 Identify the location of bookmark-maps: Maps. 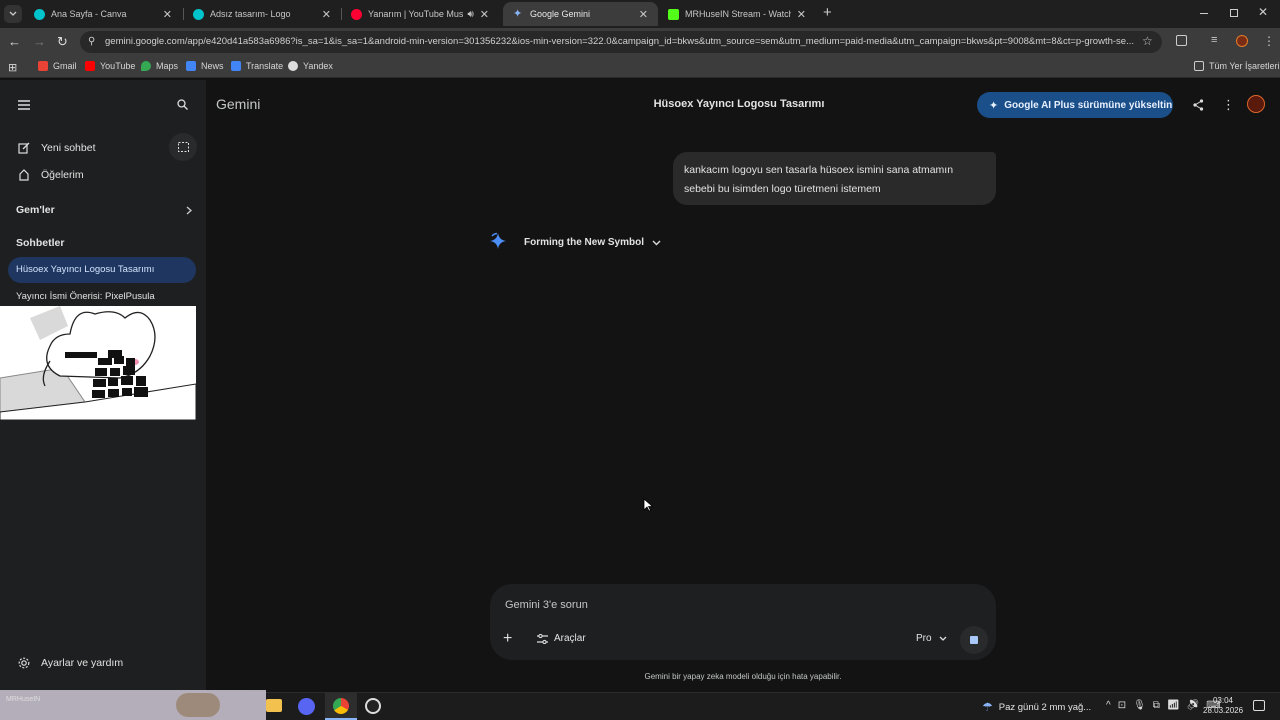
(159, 66).